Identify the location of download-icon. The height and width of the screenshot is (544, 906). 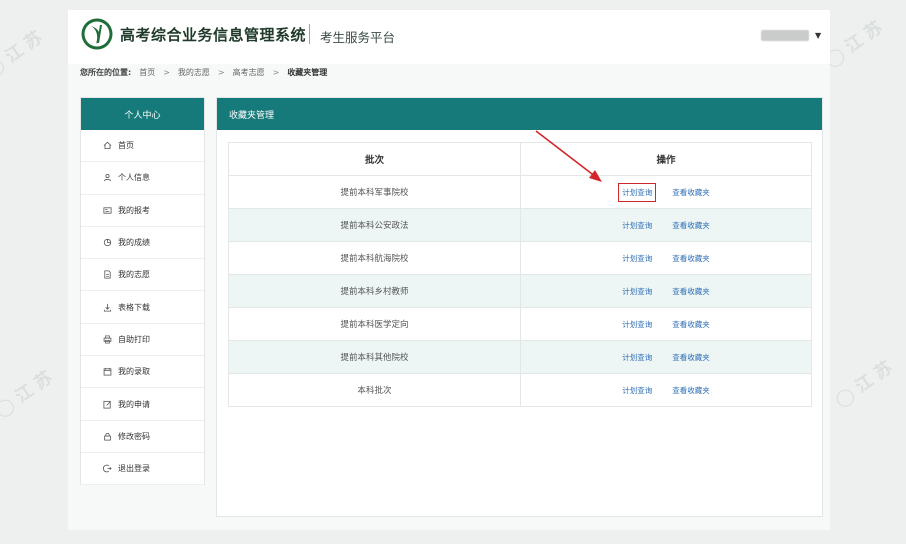
(107, 307).